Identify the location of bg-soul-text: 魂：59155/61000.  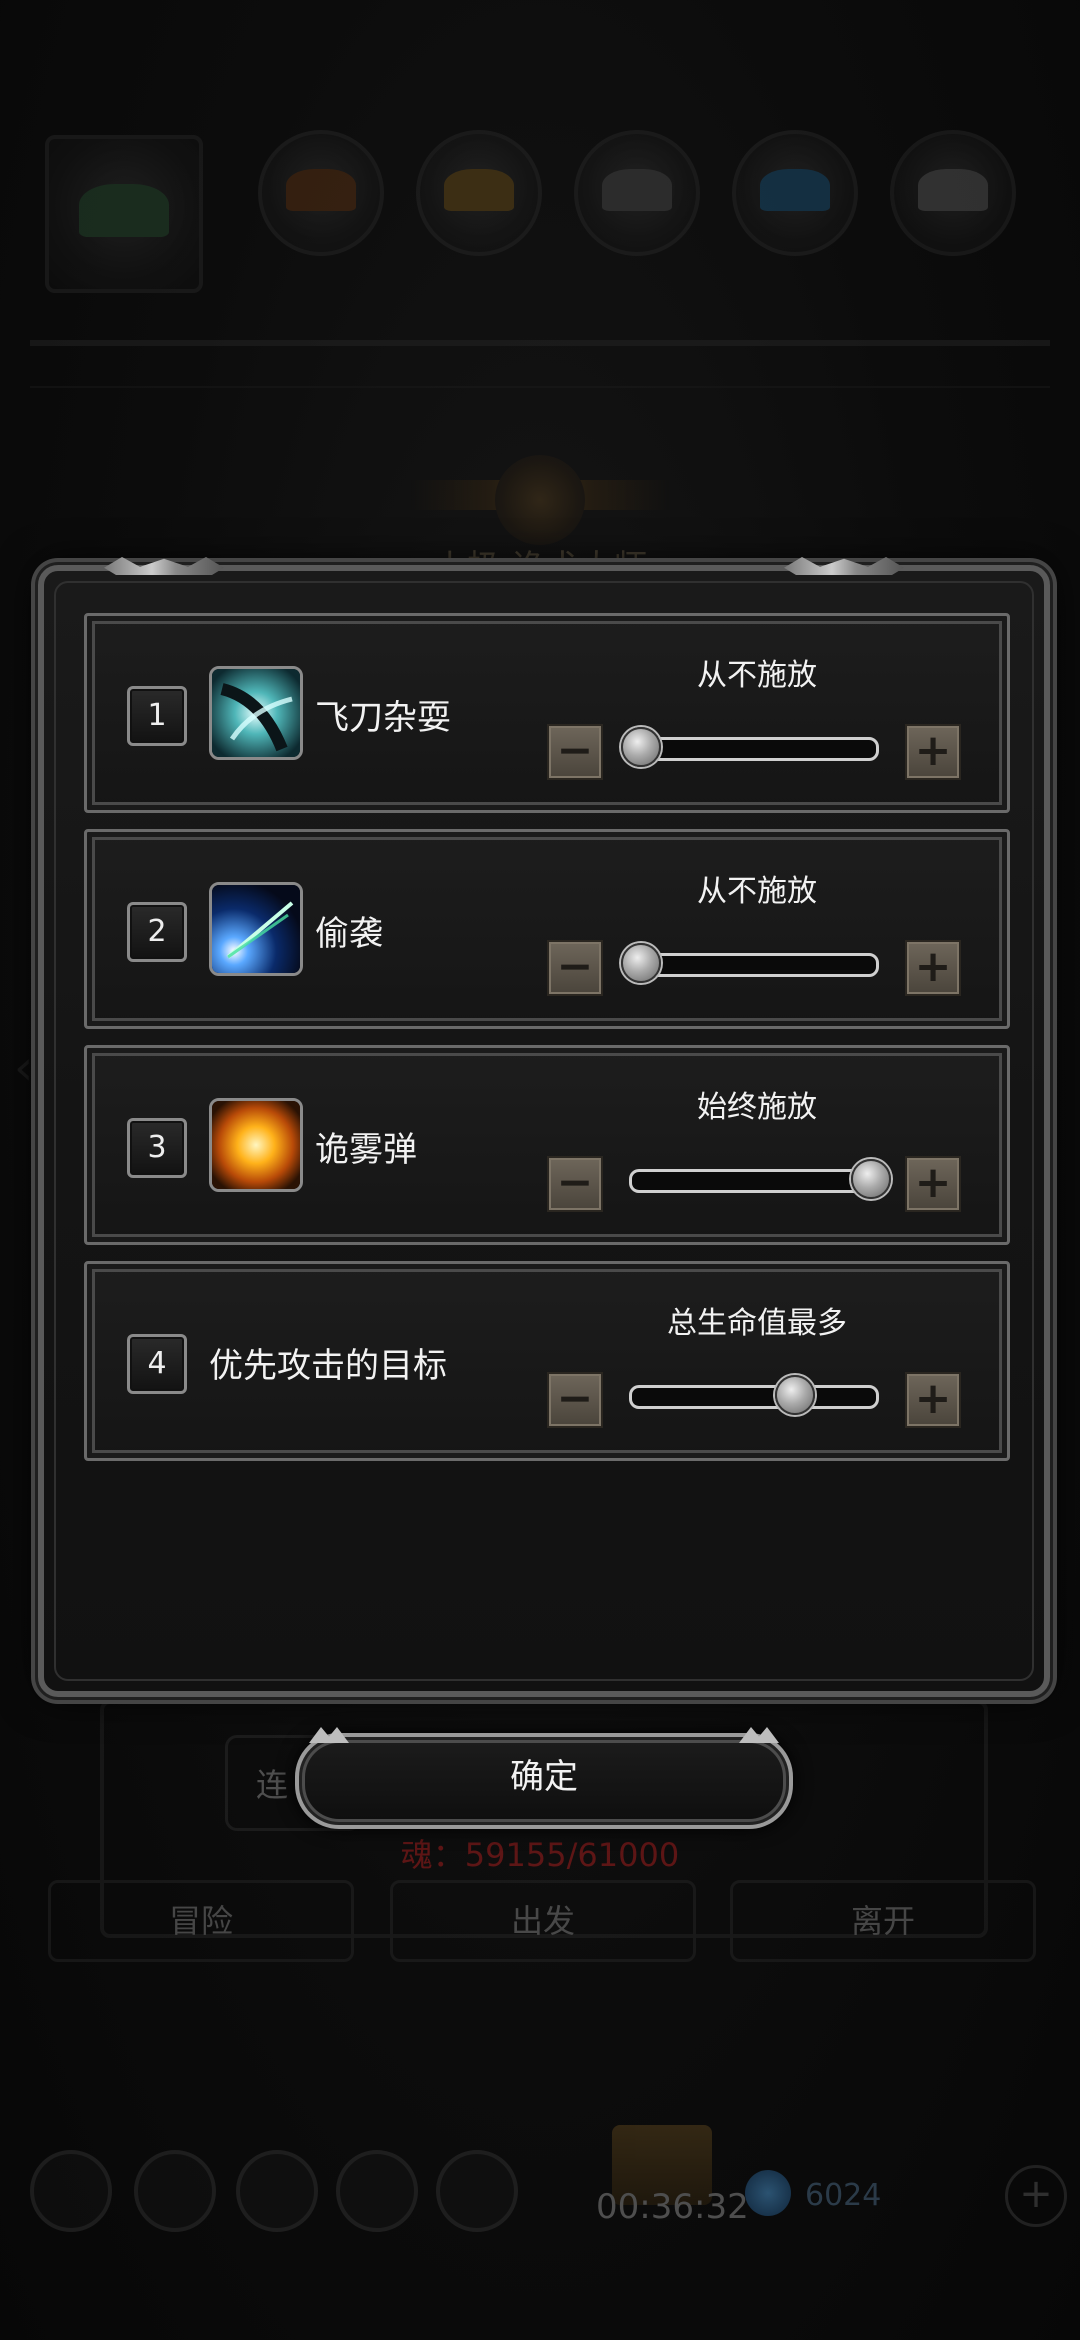
(540, 1855).